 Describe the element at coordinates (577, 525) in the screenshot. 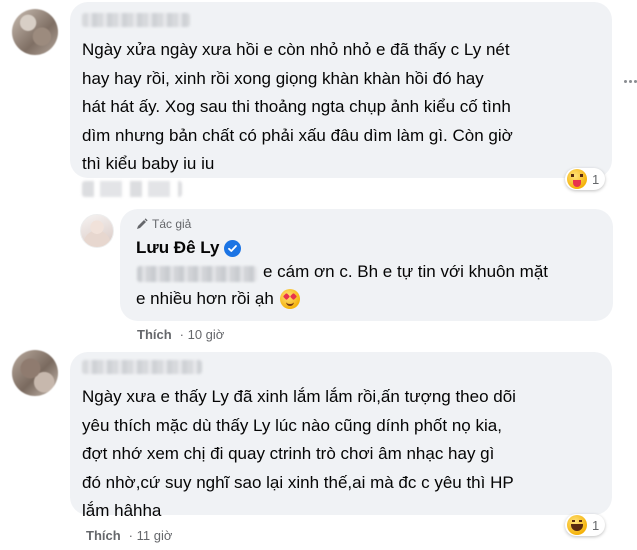

I see `haha-emoji-icon` at that location.